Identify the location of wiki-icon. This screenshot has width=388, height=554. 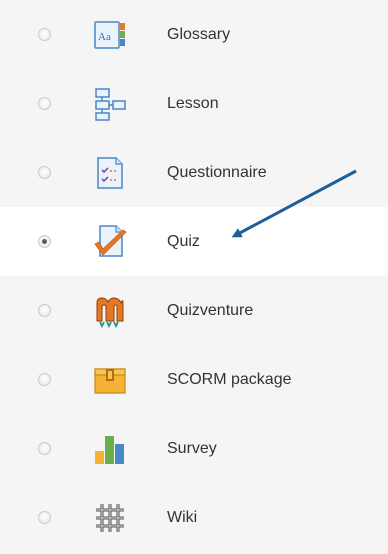
(110, 518).